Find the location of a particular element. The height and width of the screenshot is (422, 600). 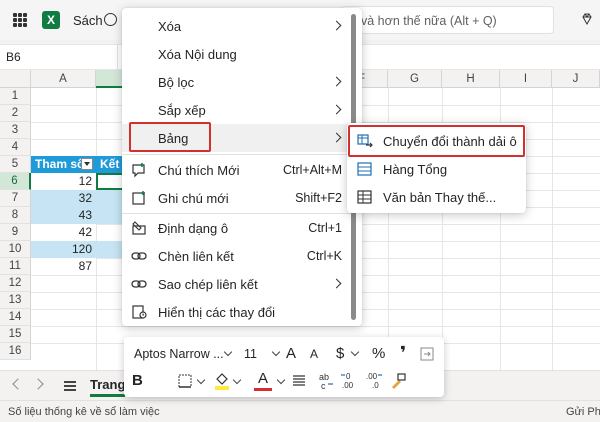

status-bar: Số liệu thống kê về sổ làm việc Gửi Ph is located at coordinates (300, 411).